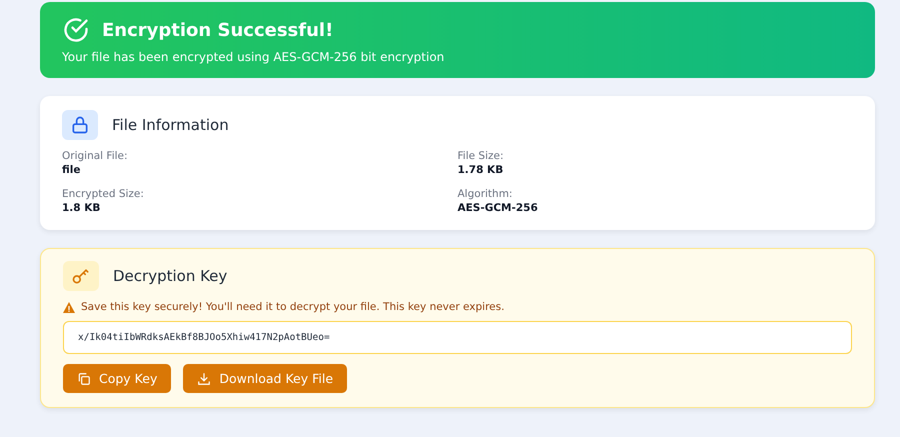 The image size is (900, 437). Describe the element at coordinates (95, 156) in the screenshot. I see `field-label: Original File:` at that location.